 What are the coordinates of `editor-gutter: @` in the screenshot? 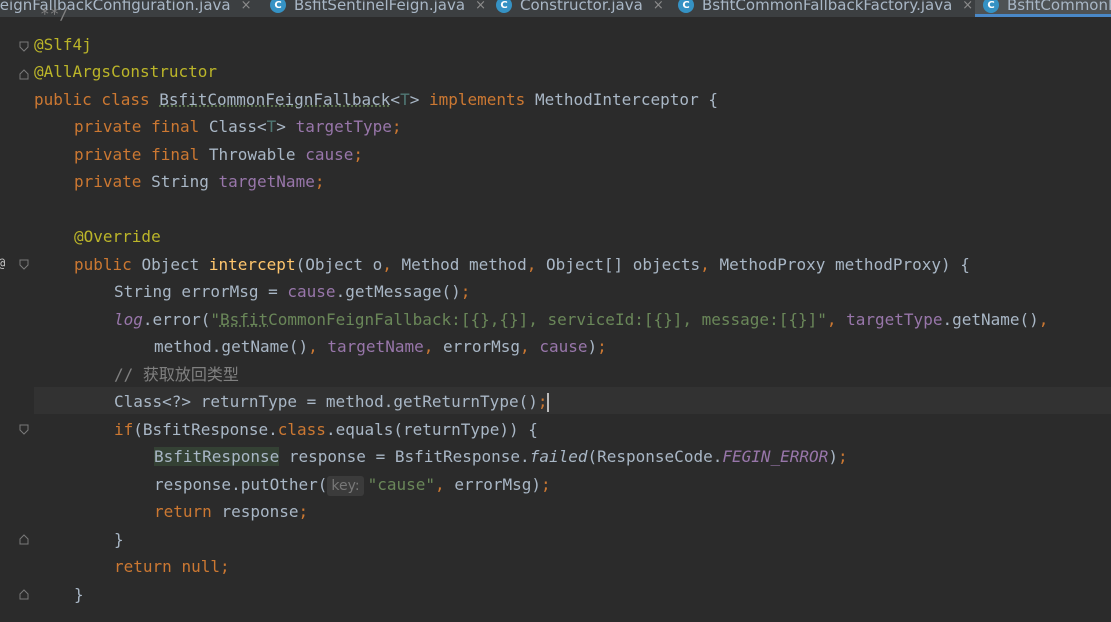 It's located at (16, 319).